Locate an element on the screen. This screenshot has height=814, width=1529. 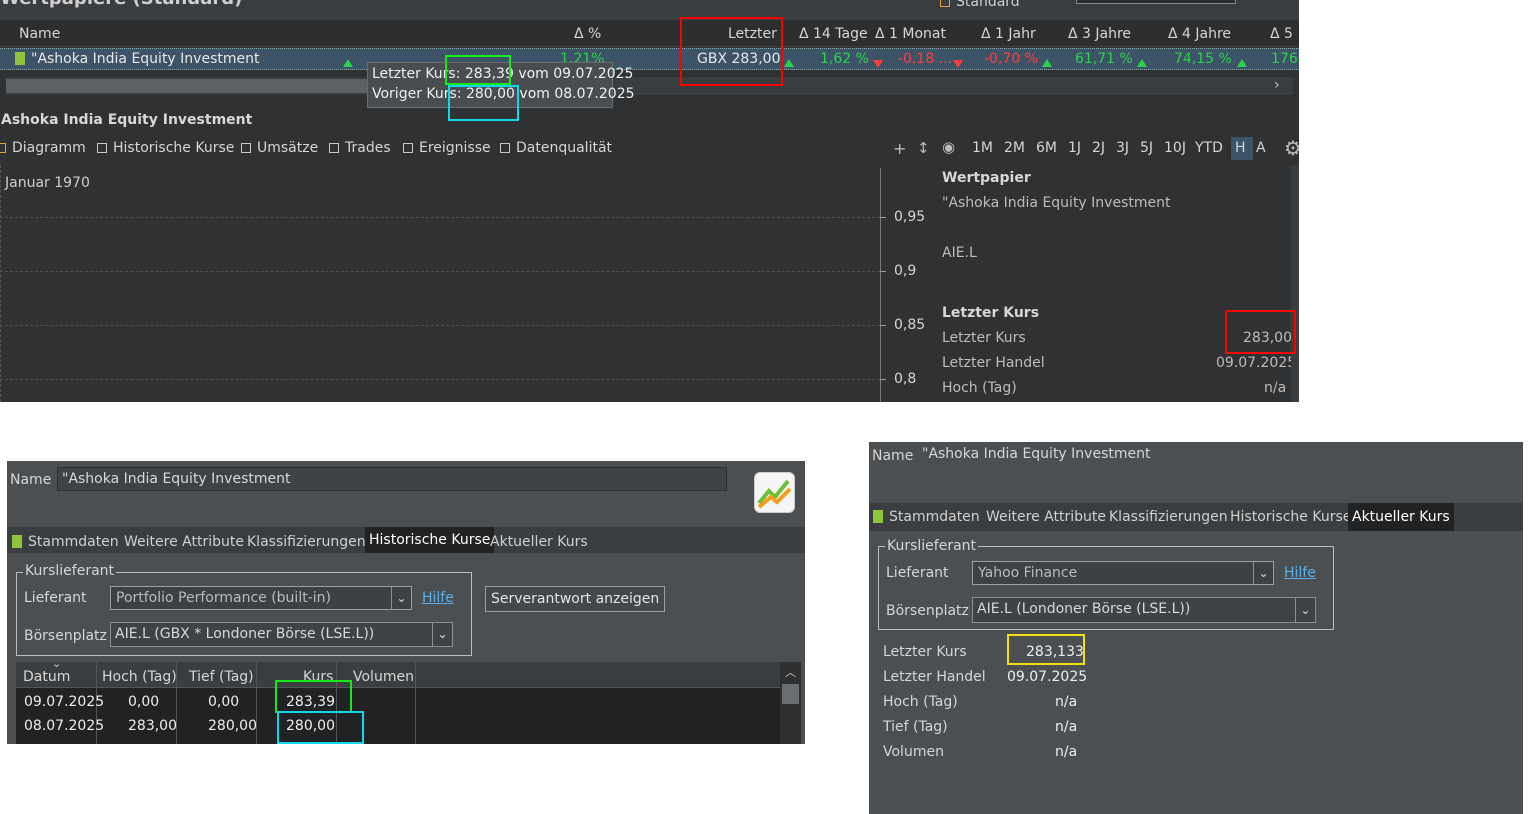
range-a: A is located at coordinates (1261, 148).